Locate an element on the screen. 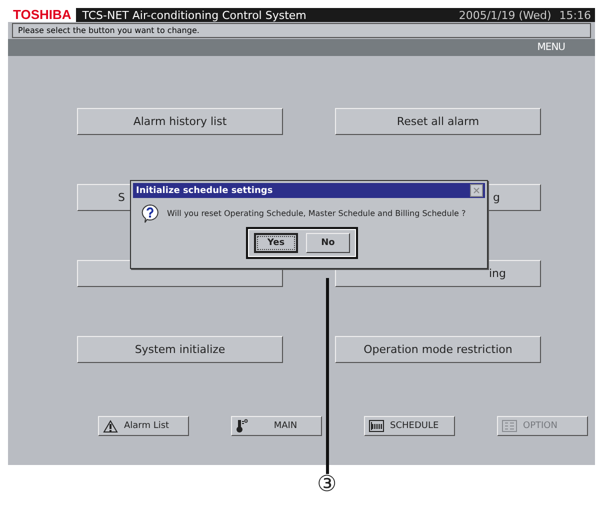 The width and height of the screenshot is (613, 512). app-title: TCS-NET Air-conditioning Control System is located at coordinates (194, 15).